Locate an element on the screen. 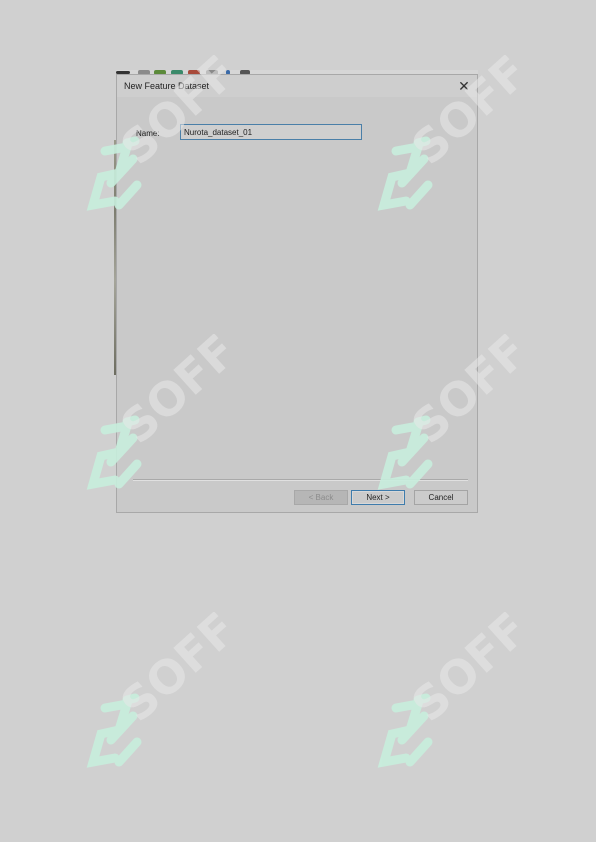 This screenshot has height=842, width=596. back-button: < Back is located at coordinates (321, 497).